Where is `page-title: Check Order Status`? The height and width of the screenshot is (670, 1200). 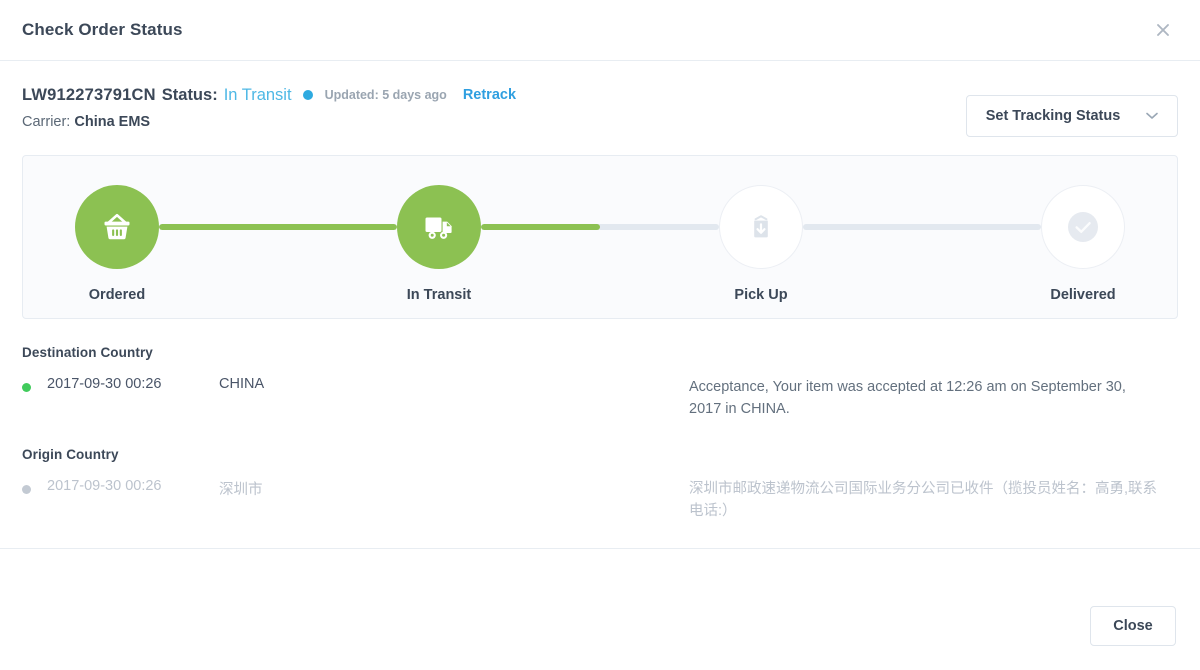
page-title: Check Order Status is located at coordinates (102, 29).